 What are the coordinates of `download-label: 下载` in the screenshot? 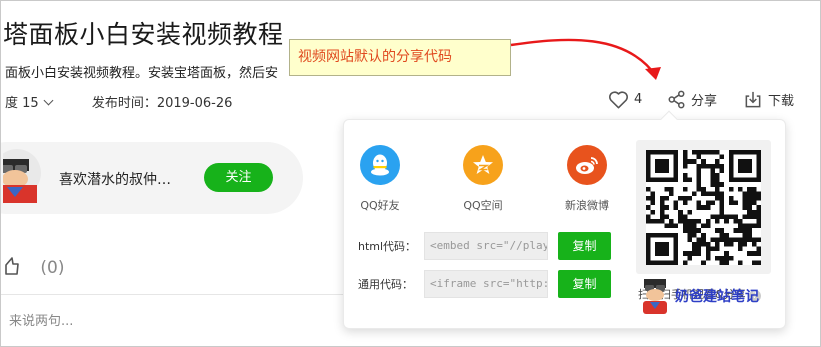 It's located at (781, 101).